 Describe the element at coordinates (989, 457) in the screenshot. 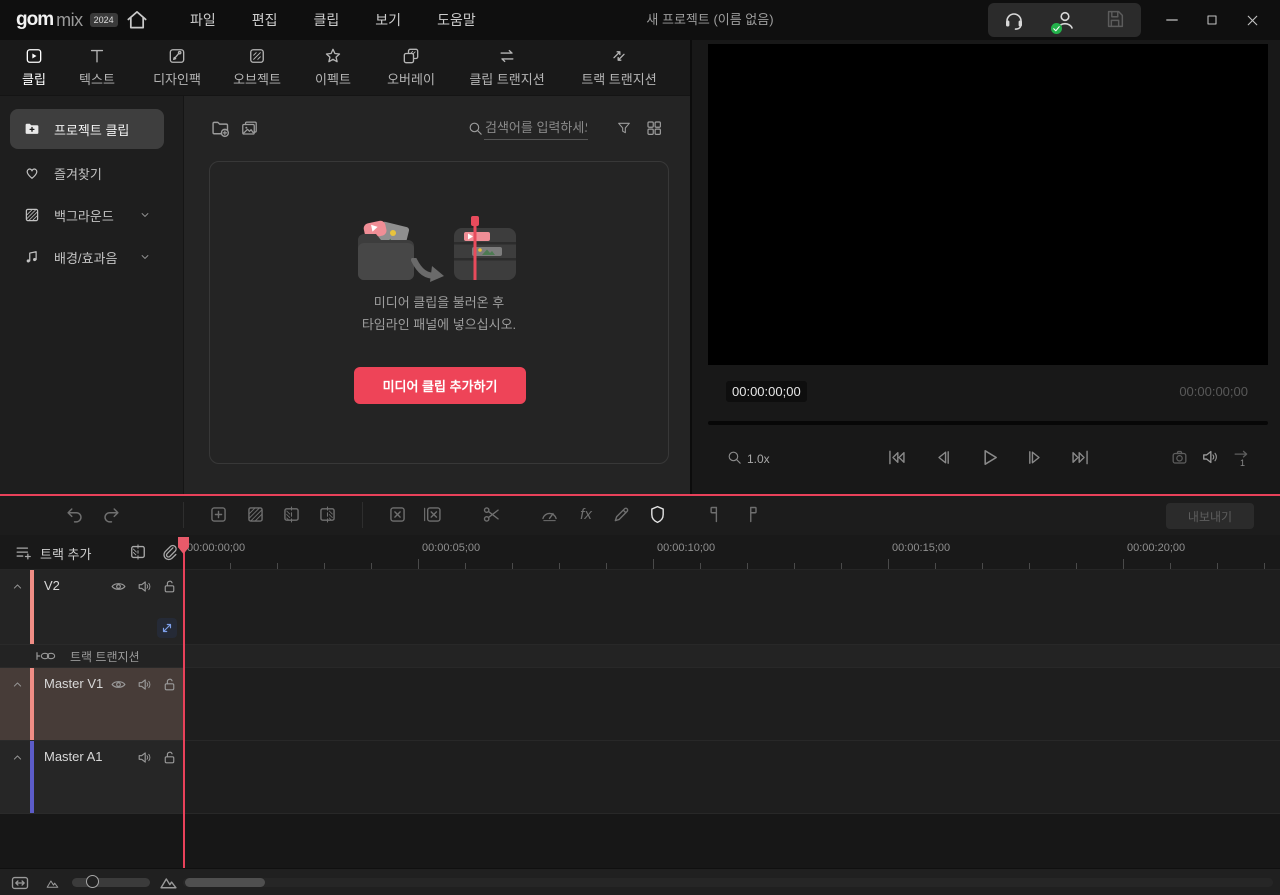

I see `play-button` at that location.